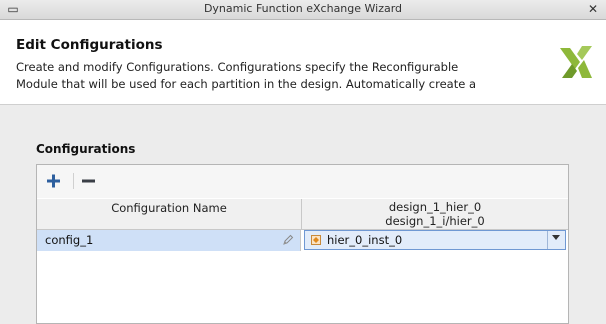 This screenshot has height=324, width=606. I want to click on configurations-label: Configurations, so click(86, 149).